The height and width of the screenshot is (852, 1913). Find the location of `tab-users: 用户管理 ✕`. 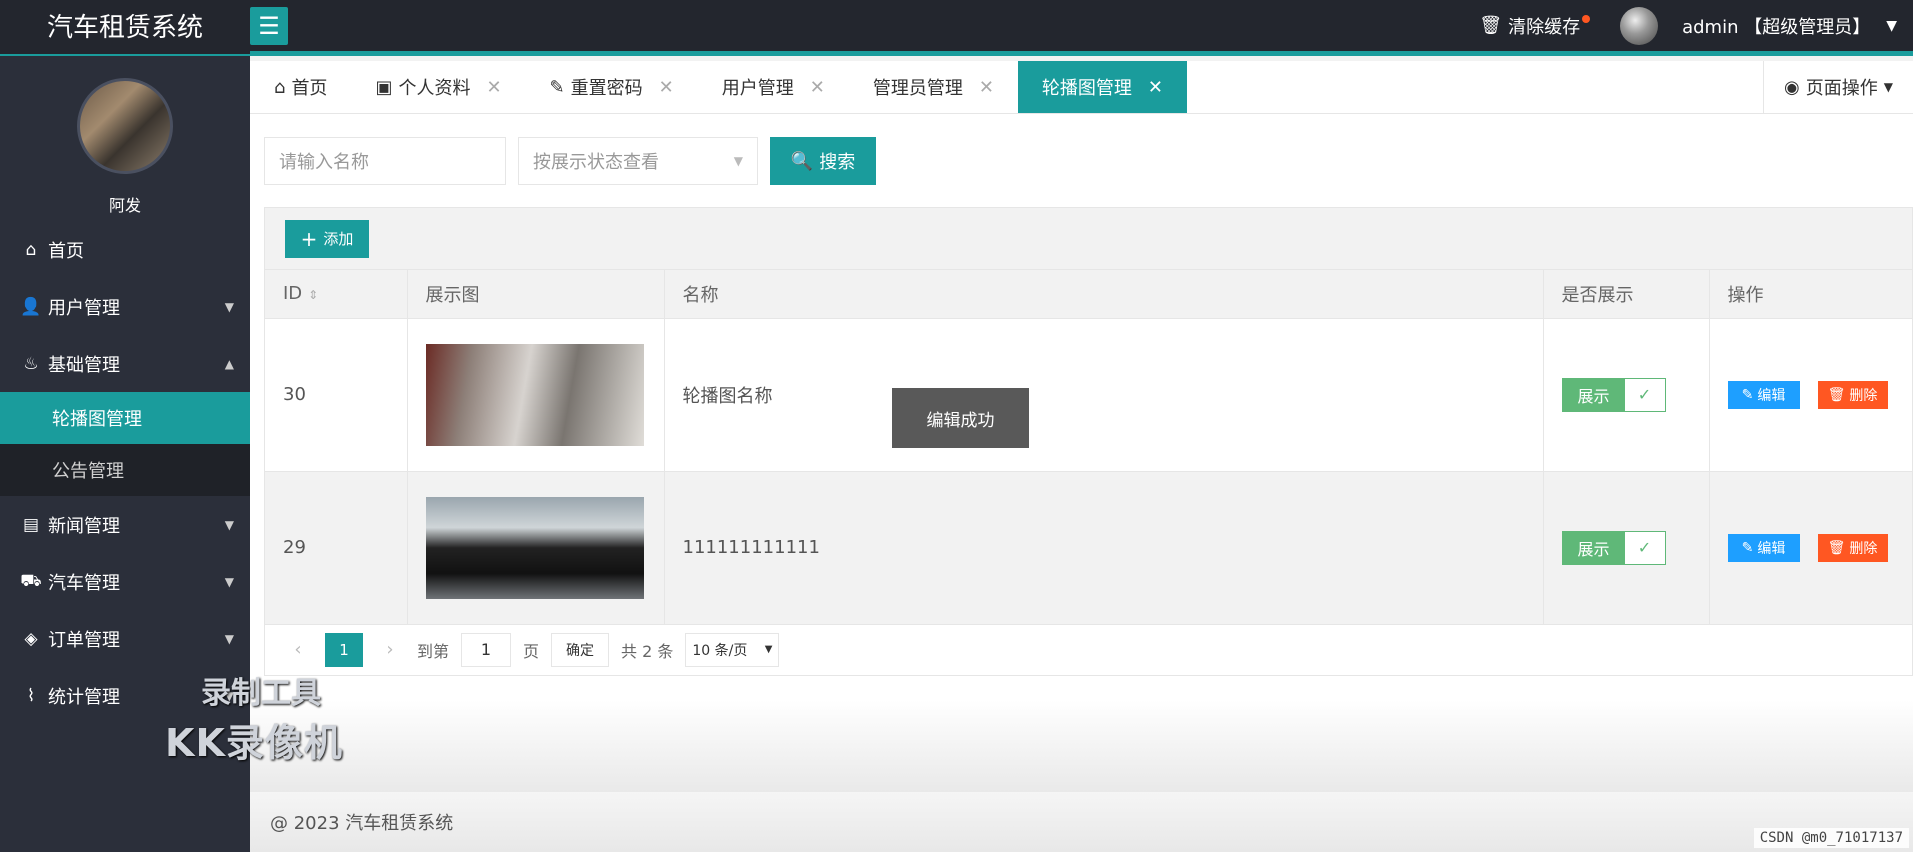

tab-users: 用户管理 ✕ is located at coordinates (773, 87).